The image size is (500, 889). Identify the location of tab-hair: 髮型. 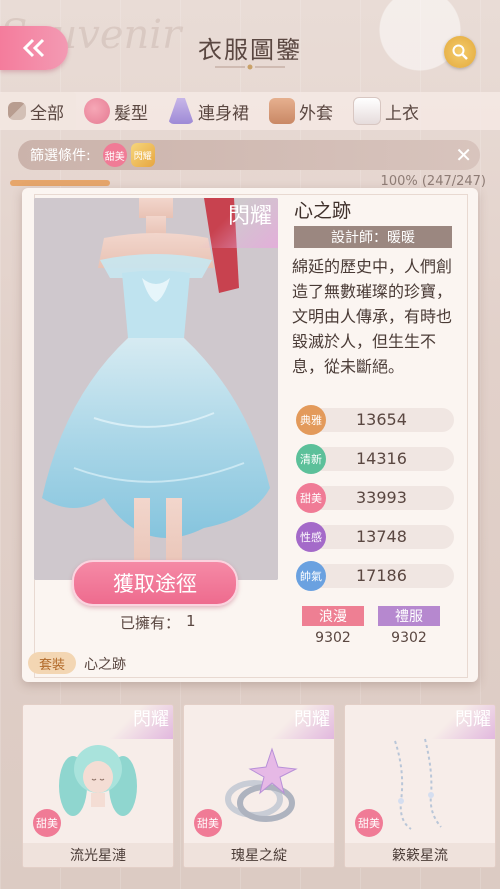
(118, 111).